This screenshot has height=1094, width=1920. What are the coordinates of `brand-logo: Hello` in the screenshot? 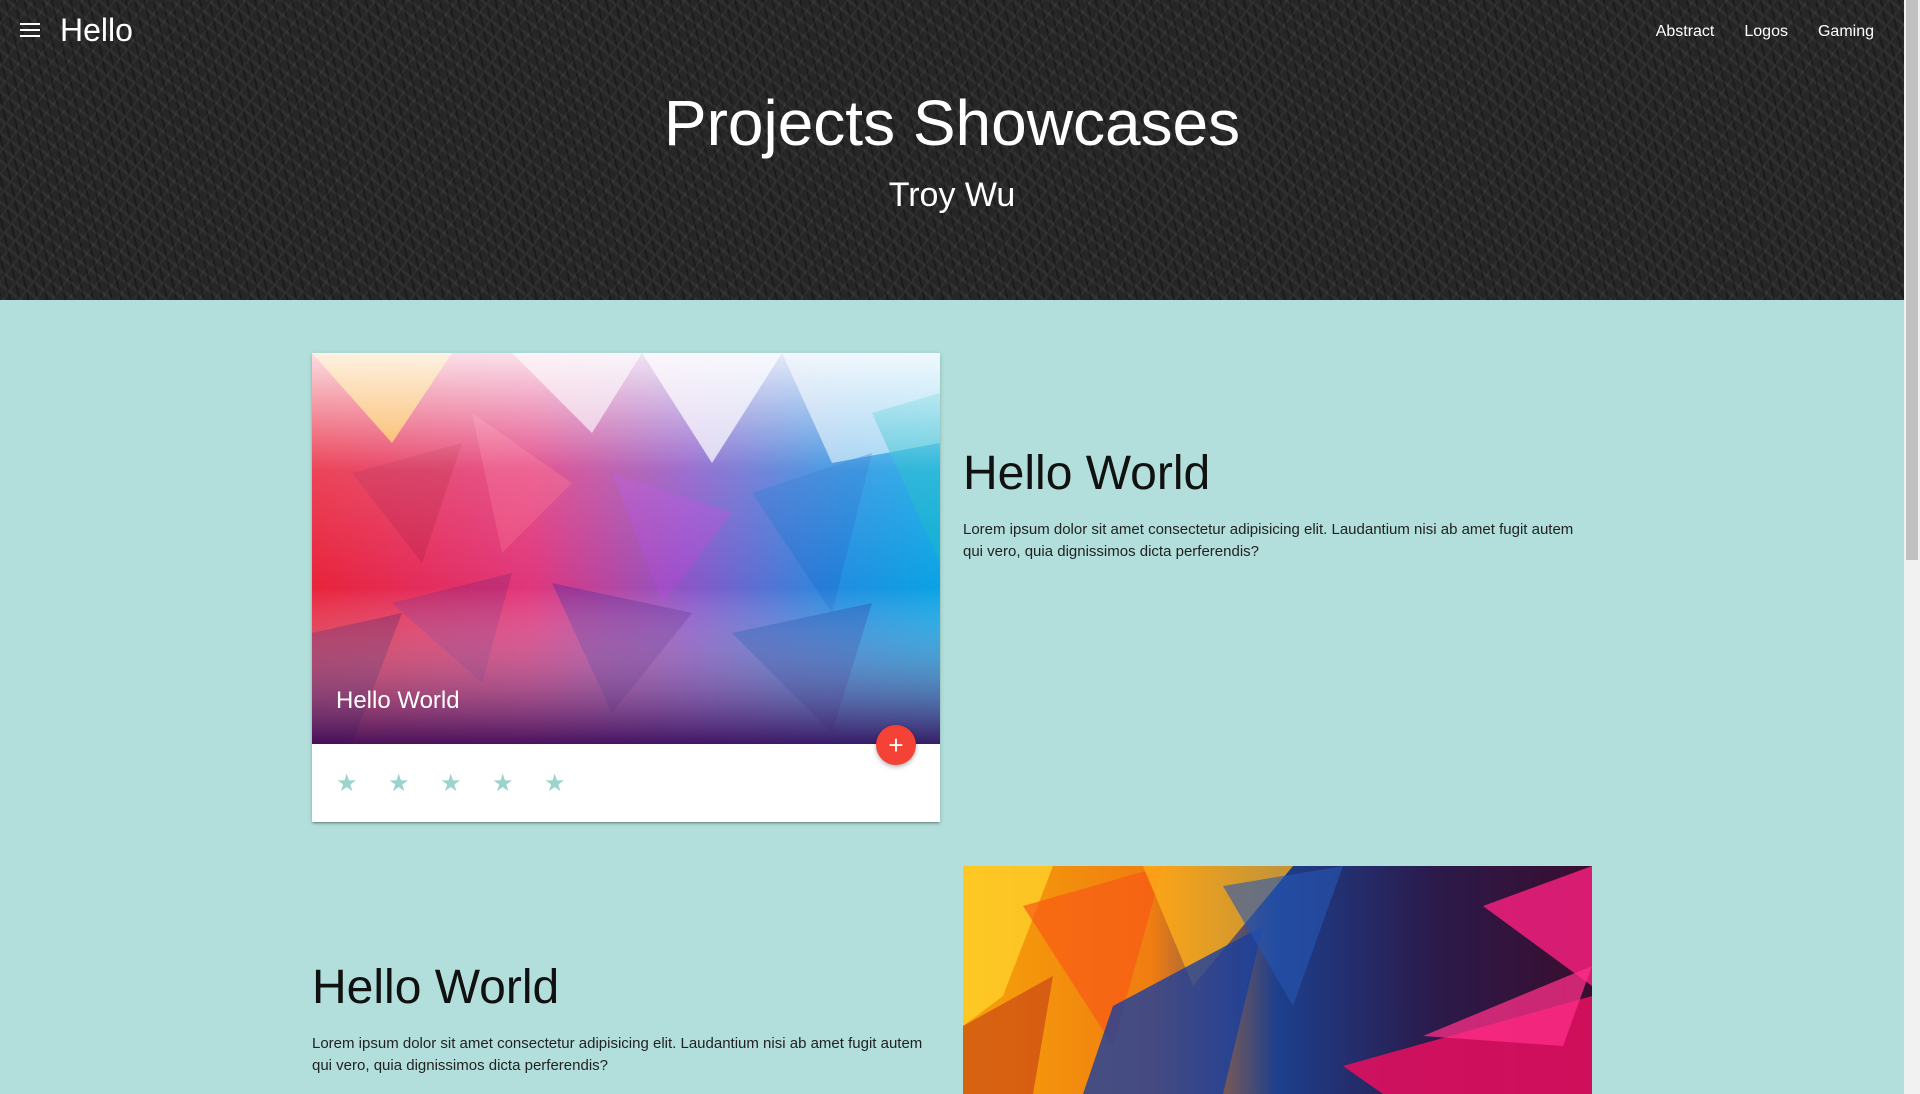 It's located at (96, 30).